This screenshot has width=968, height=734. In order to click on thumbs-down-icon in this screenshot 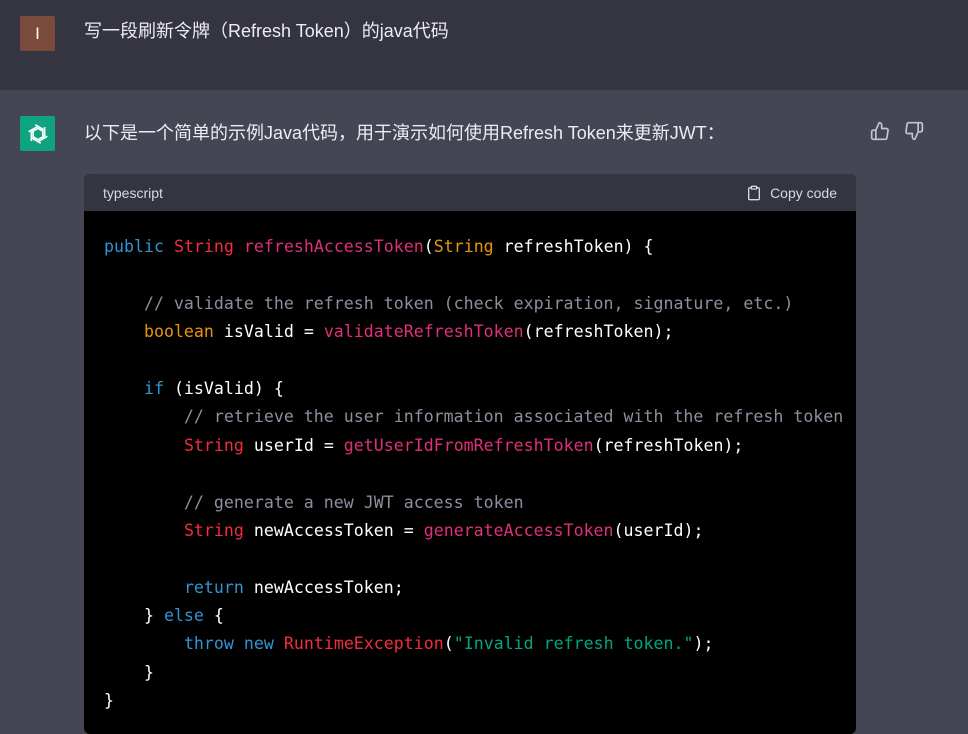, I will do `click(914, 131)`.